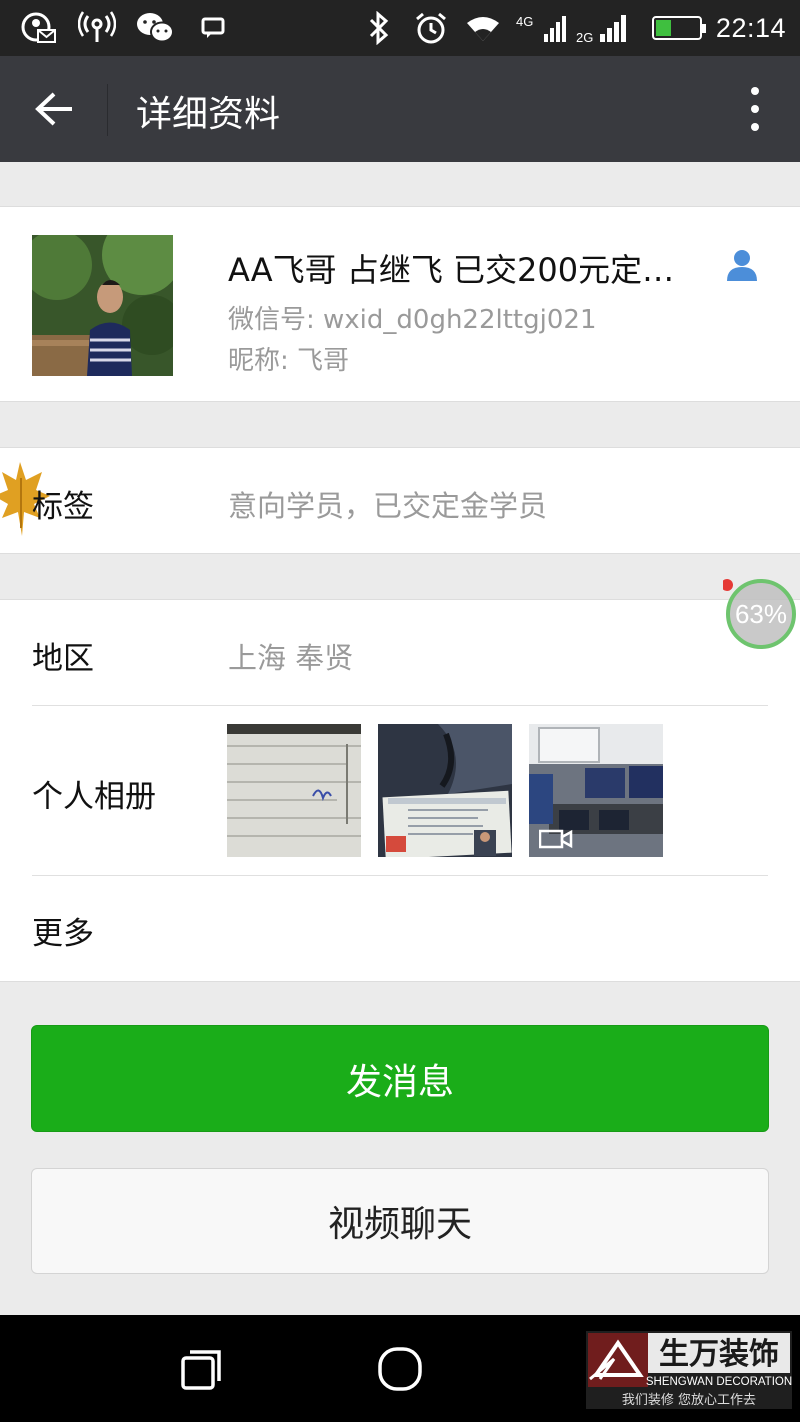  What do you see at coordinates (400, 109) in the screenshot?
I see `app-bar: 详细资料` at bounding box center [400, 109].